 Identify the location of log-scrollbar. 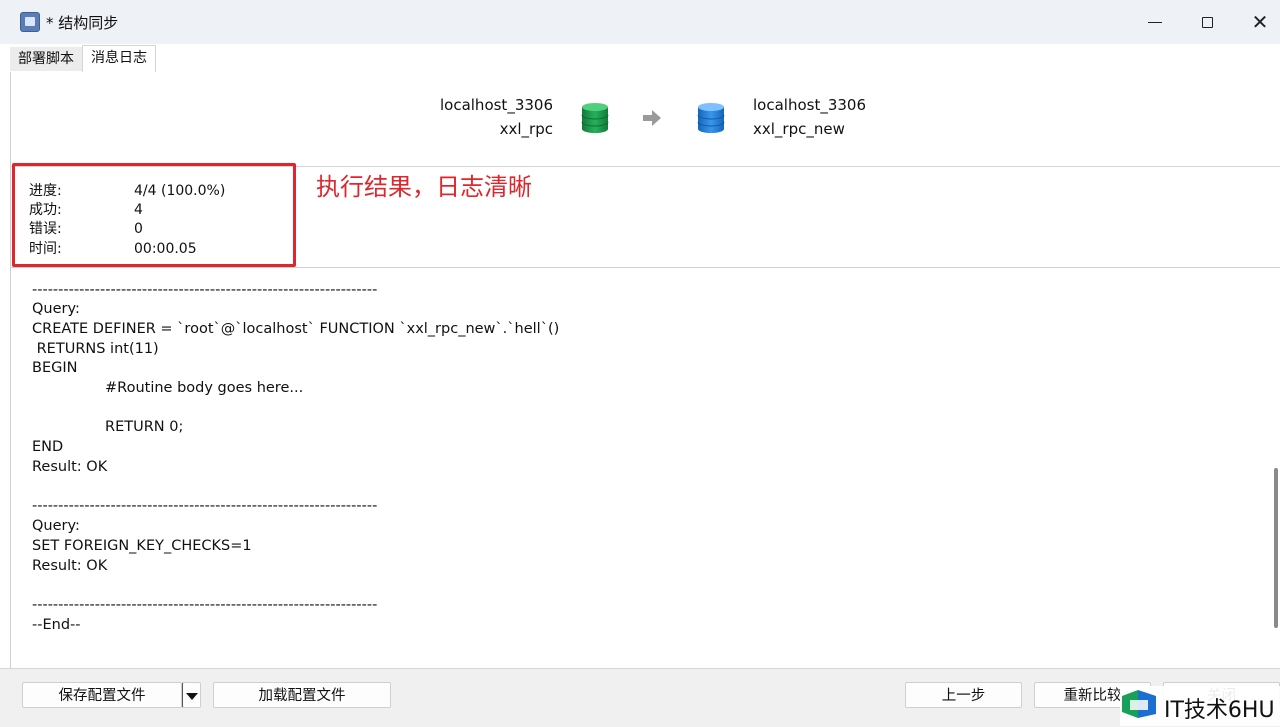
(1276, 548).